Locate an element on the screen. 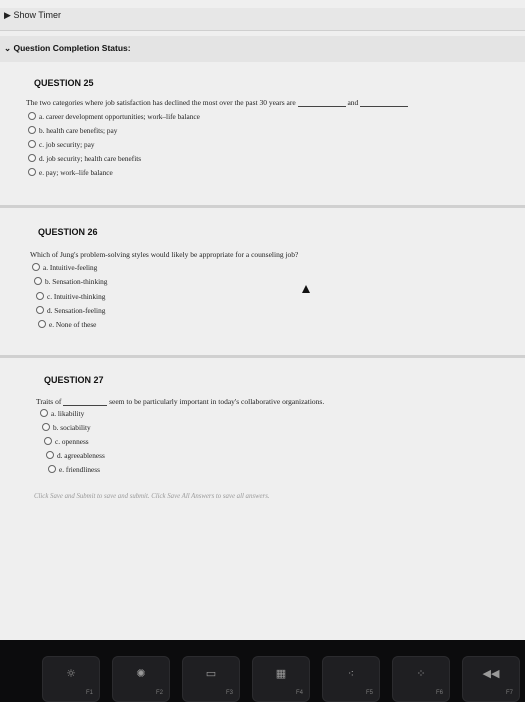  question-27-option-d: d. agreeableness is located at coordinates (75, 455).